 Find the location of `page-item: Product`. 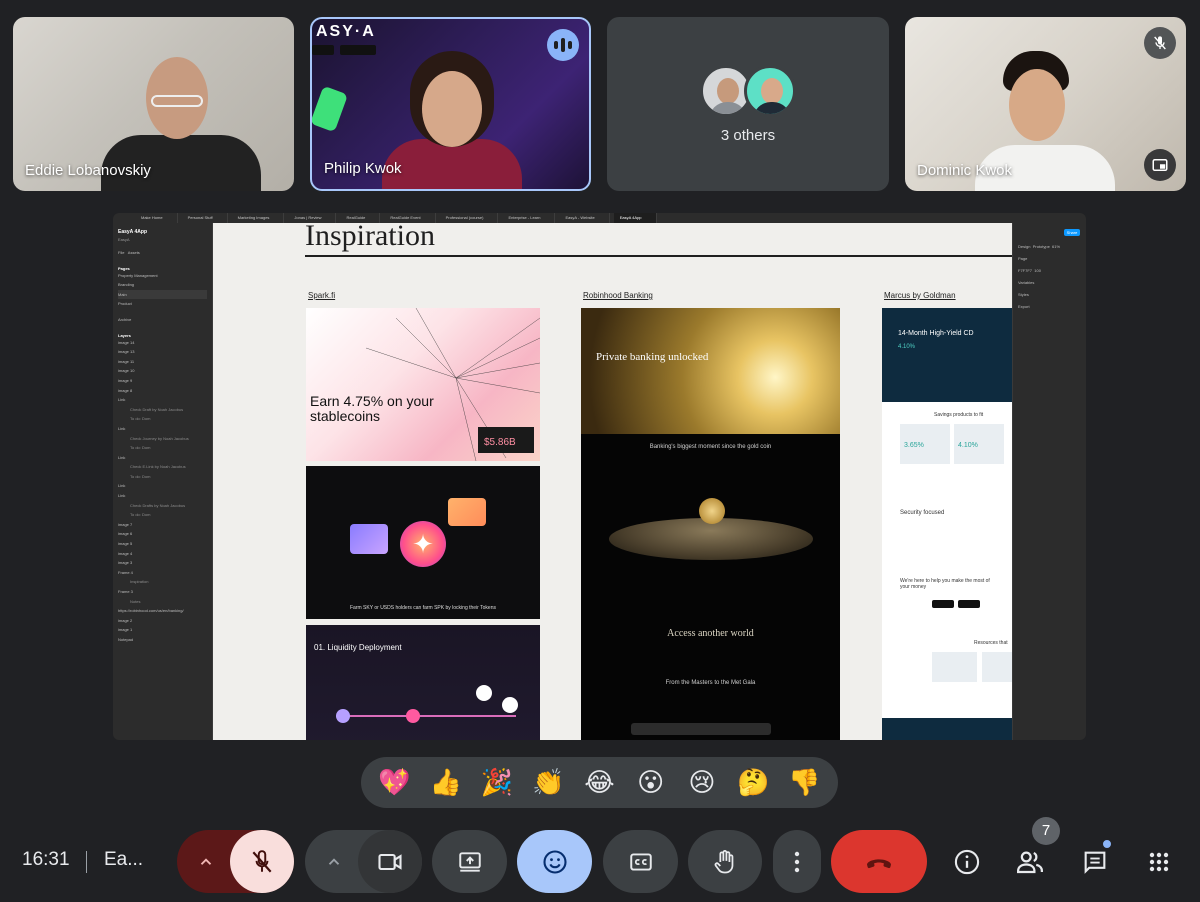

page-item: Product is located at coordinates (162, 304).